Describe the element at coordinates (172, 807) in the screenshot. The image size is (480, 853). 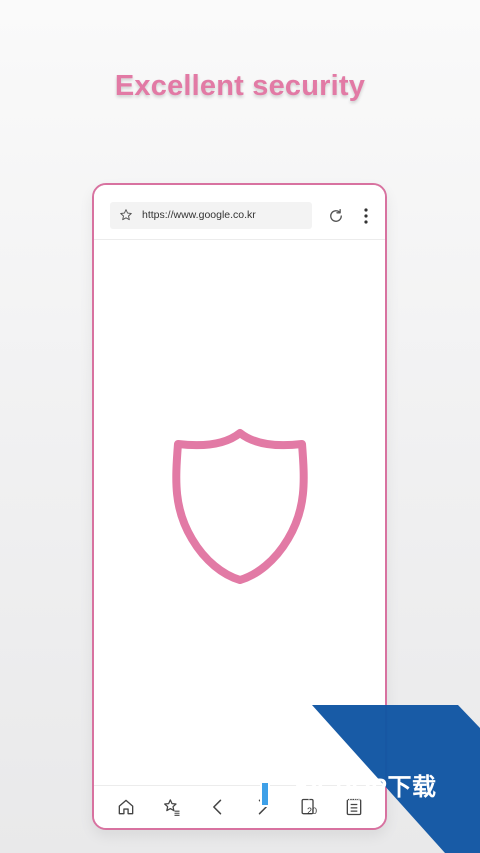
I see `bookmarks-icon` at that location.